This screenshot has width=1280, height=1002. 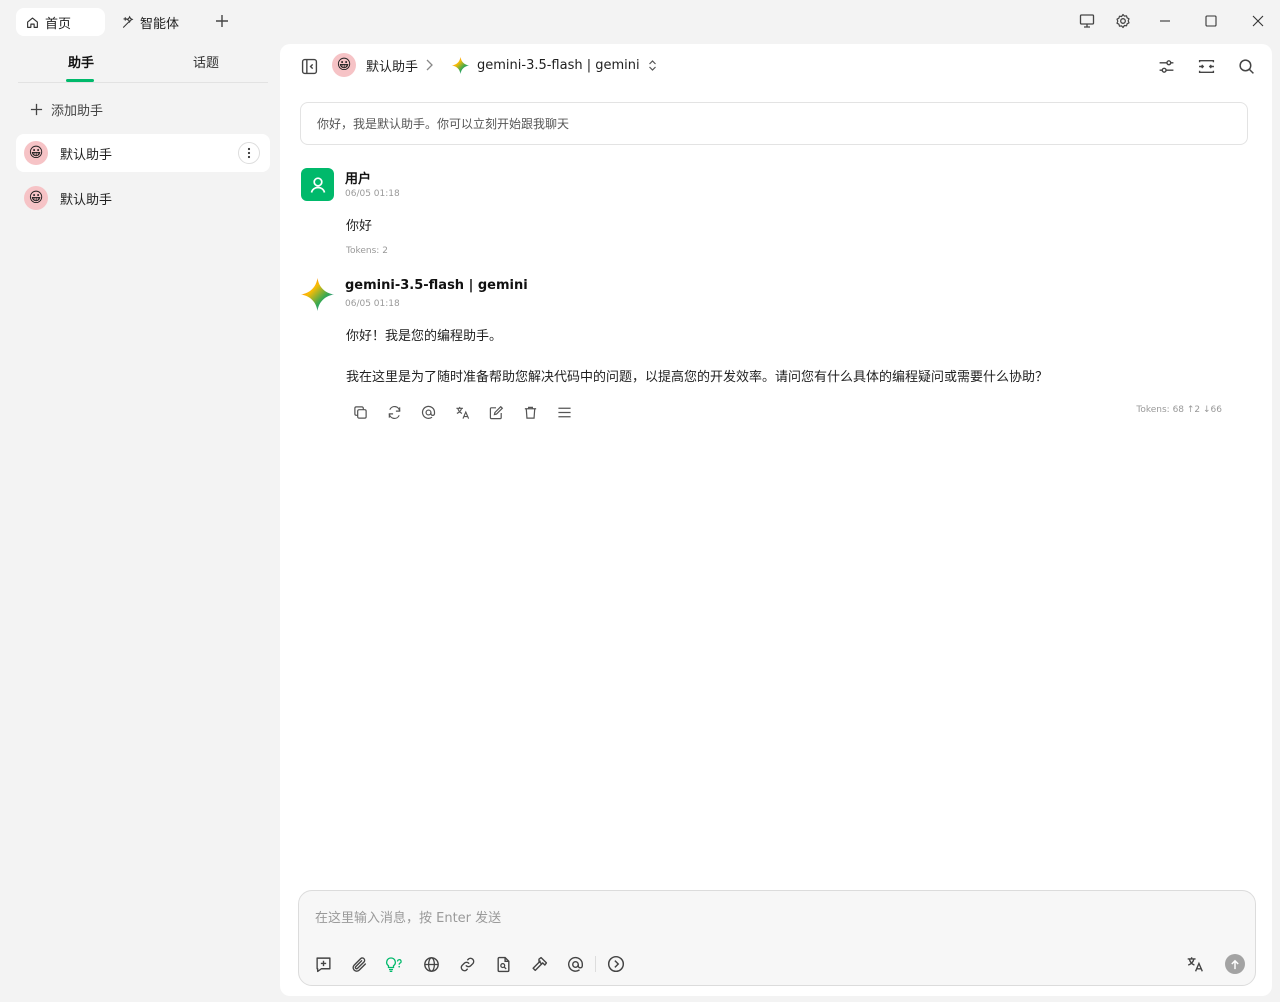 I want to click on attach-button, so click(x=359, y=964).